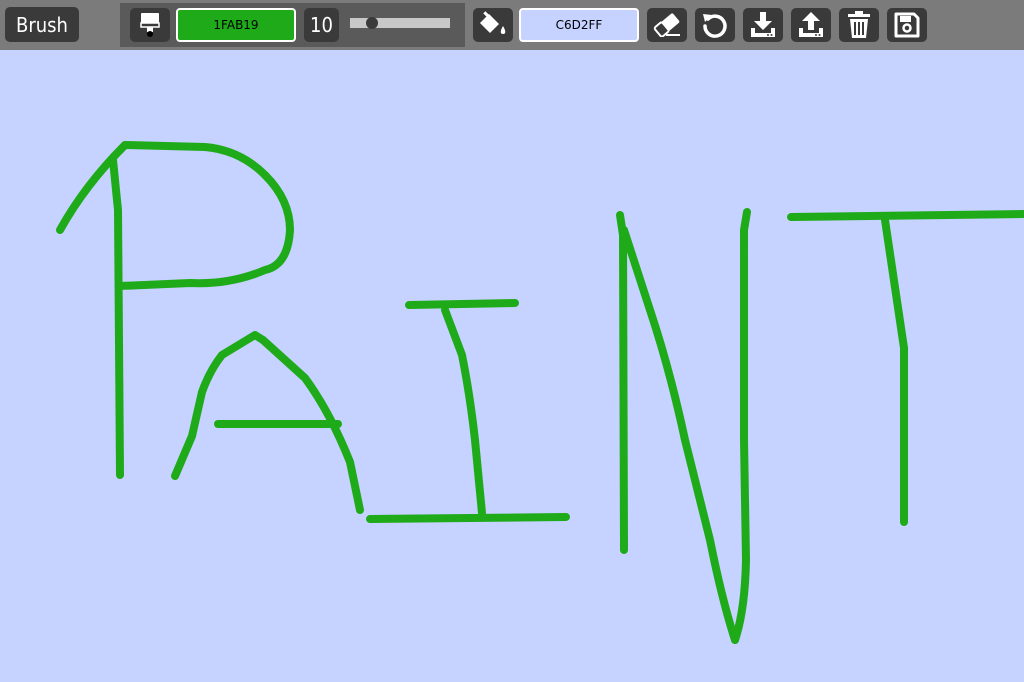  I want to click on stroke-i-bottom, so click(468, 518).